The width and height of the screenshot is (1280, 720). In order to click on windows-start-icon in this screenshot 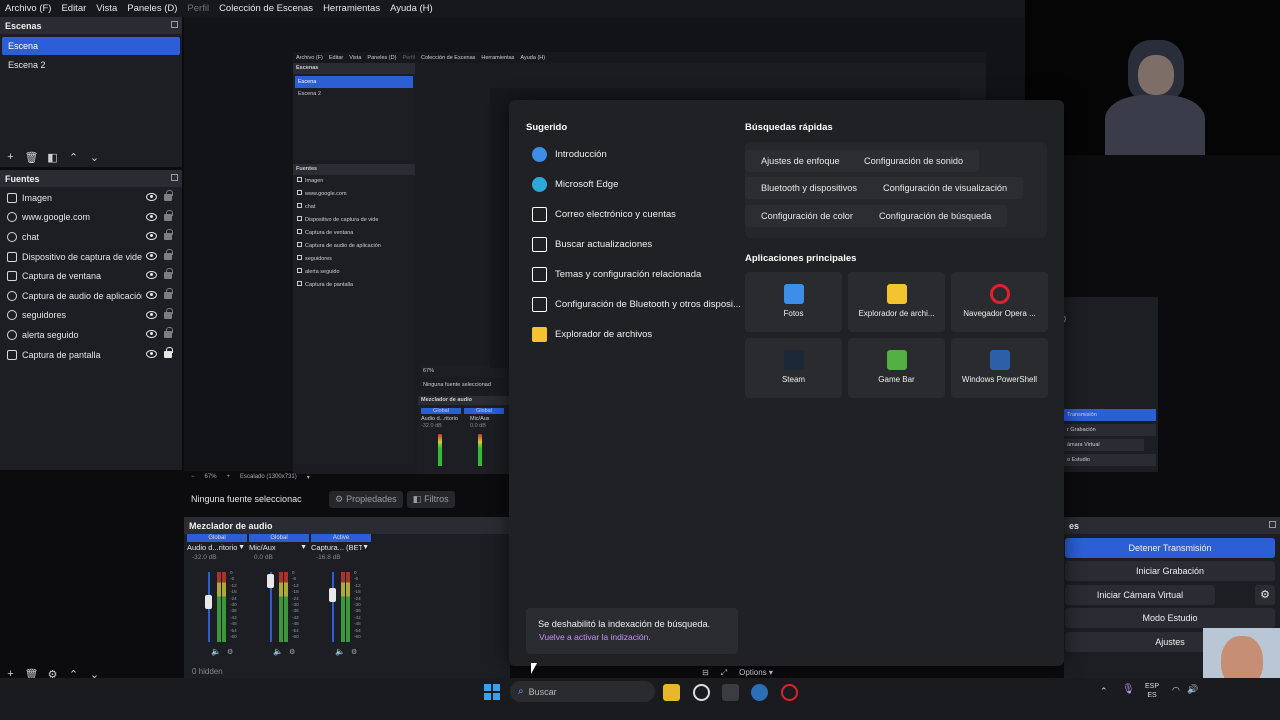, I will do `click(492, 692)`.